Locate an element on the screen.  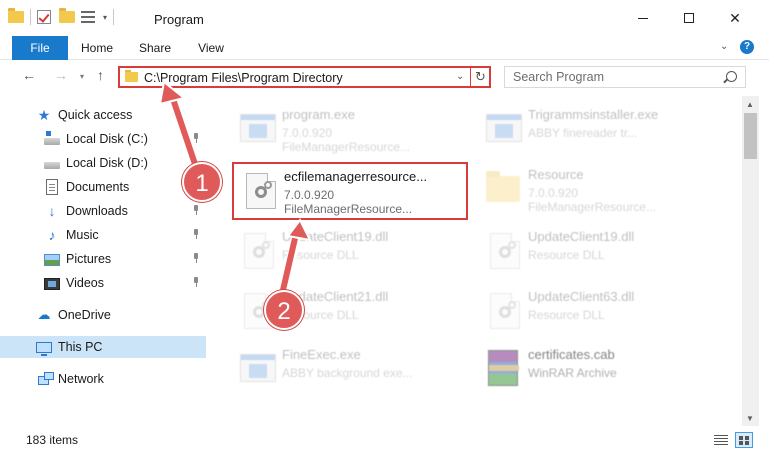
tab-view: View is located at coordinates (211, 48).